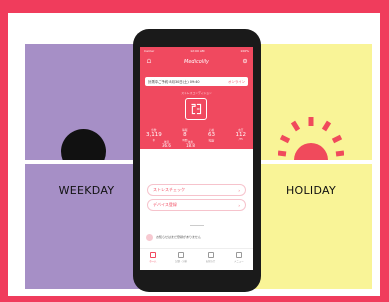  I want to click on clock-text: 12:00 AM, so click(197, 51).